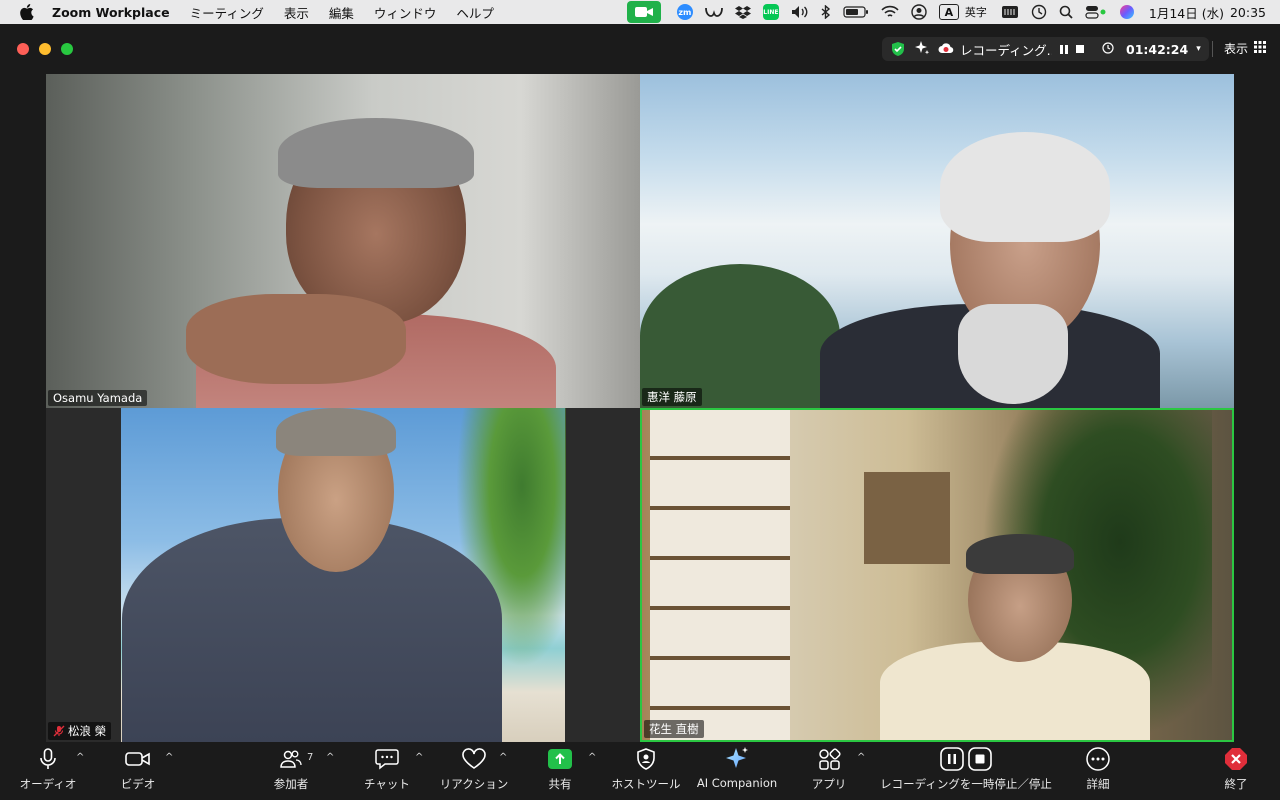 Image resolution: width=1280 pixels, height=800 pixels. I want to click on user-account-icon, so click(919, 12).